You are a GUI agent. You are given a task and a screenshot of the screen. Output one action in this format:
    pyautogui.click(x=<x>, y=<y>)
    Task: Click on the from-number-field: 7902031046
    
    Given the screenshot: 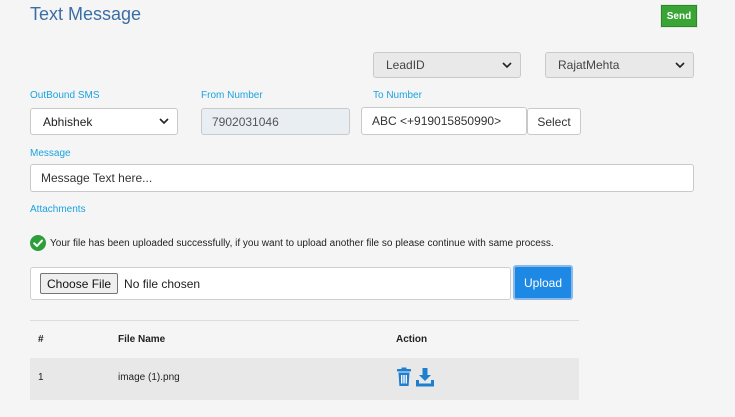 What is the action you would take?
    pyautogui.click(x=275, y=121)
    